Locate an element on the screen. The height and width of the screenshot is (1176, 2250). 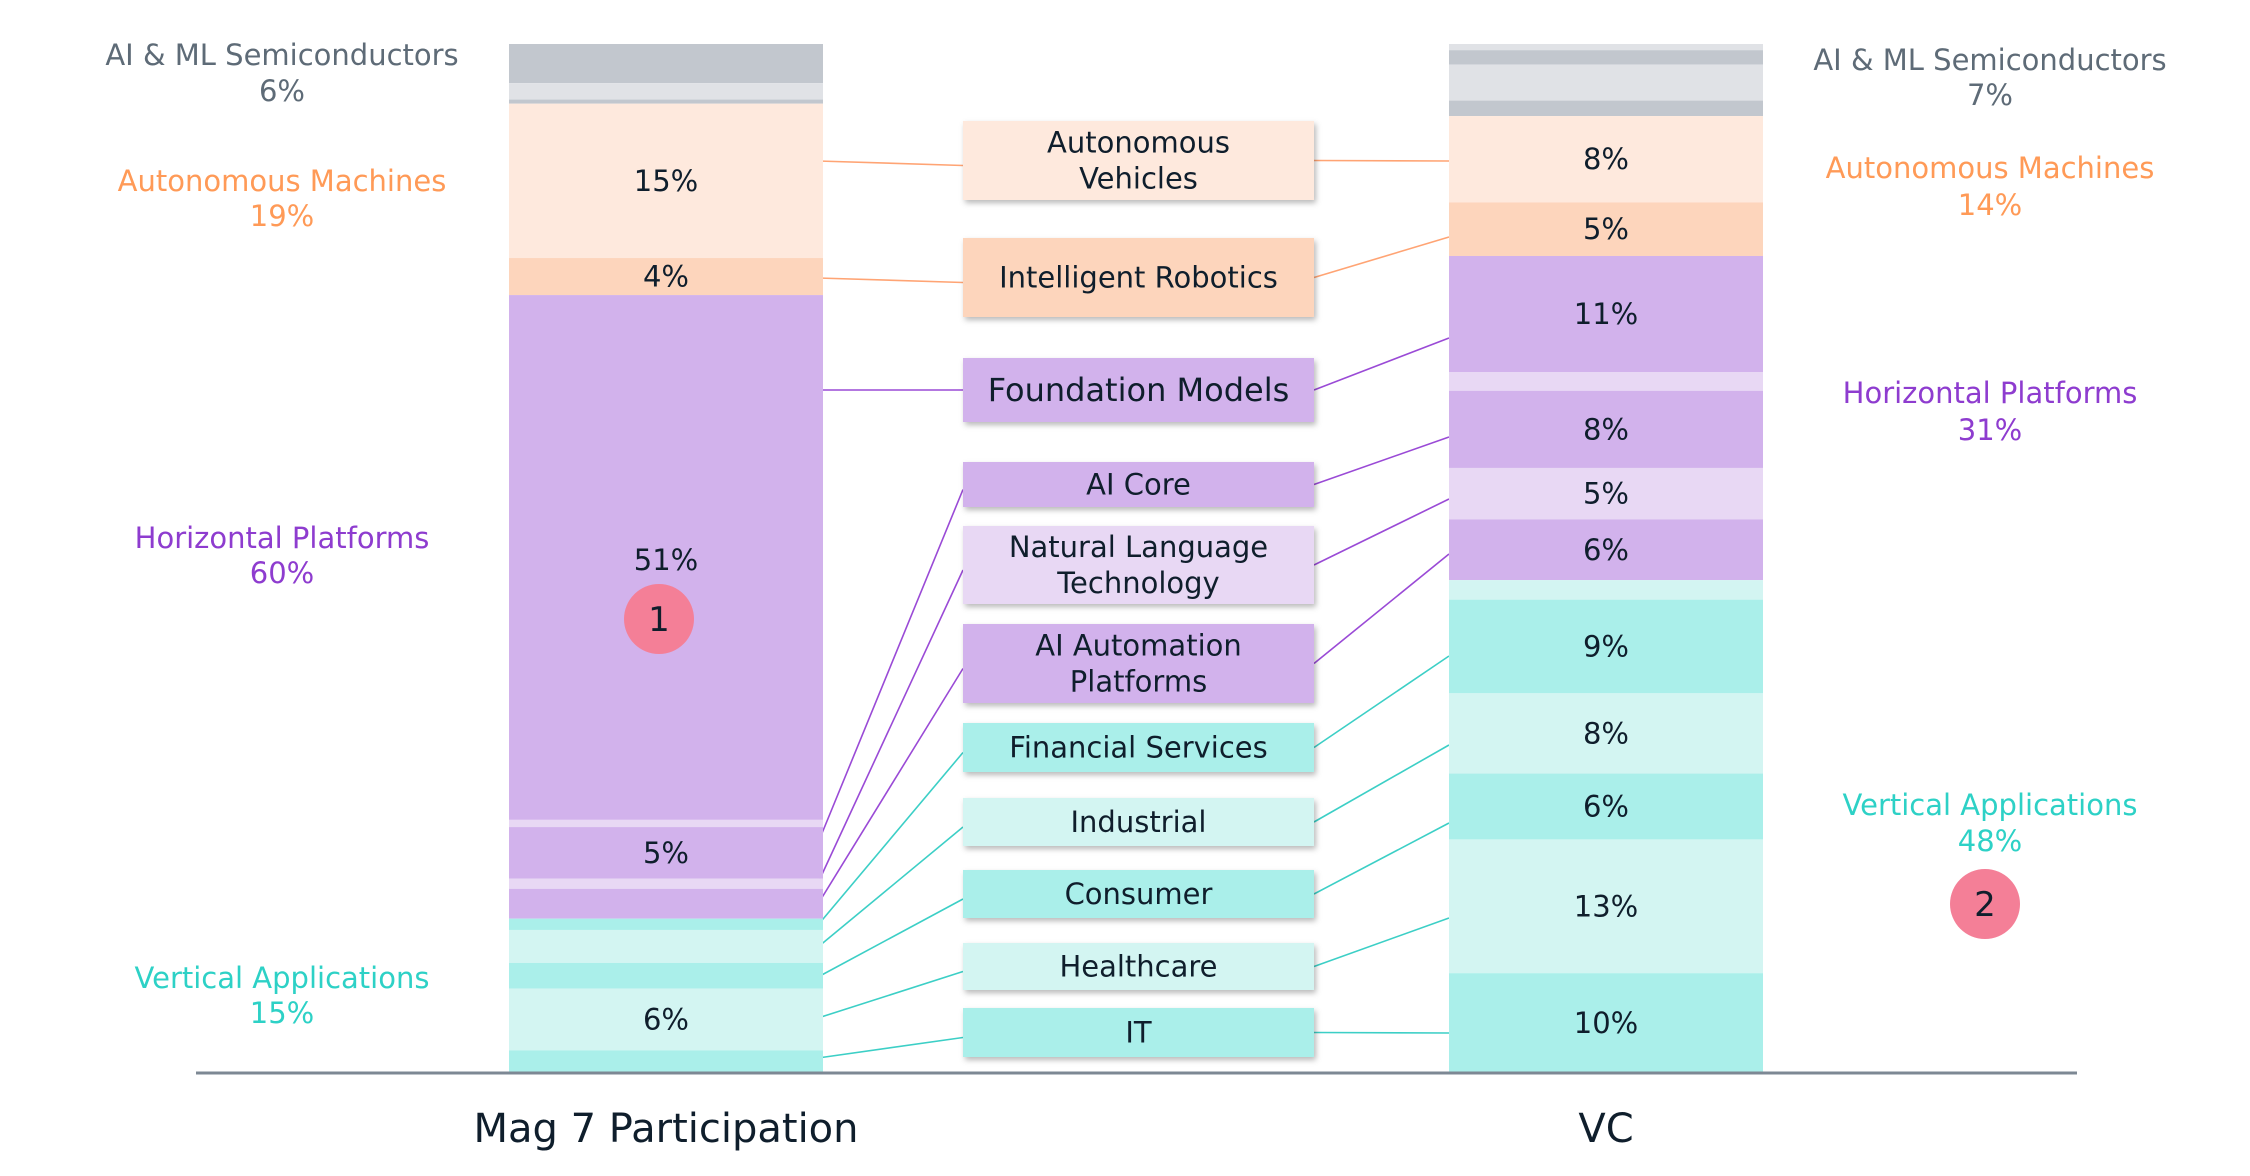
subcategory-natural-language-technology: Natural LanguageTechnology is located at coordinates (1138, 565).